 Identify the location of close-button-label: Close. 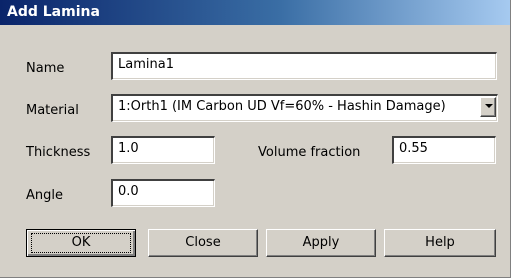
(203, 242).